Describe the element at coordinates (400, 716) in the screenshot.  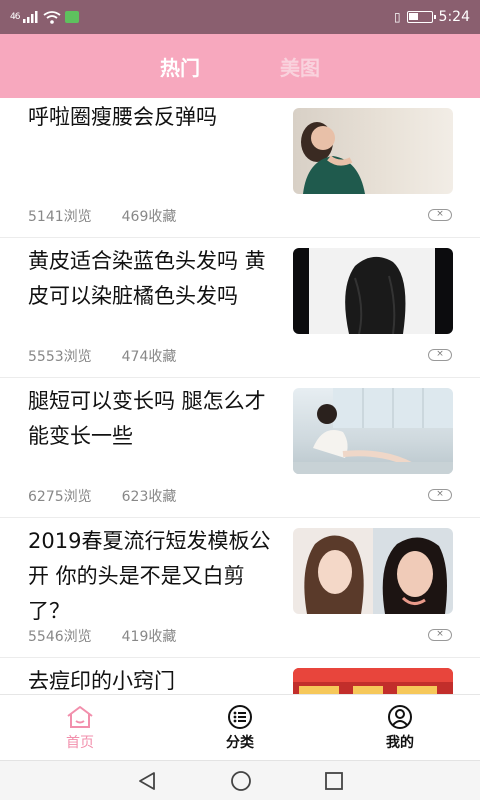
I see `profile-icon` at that location.